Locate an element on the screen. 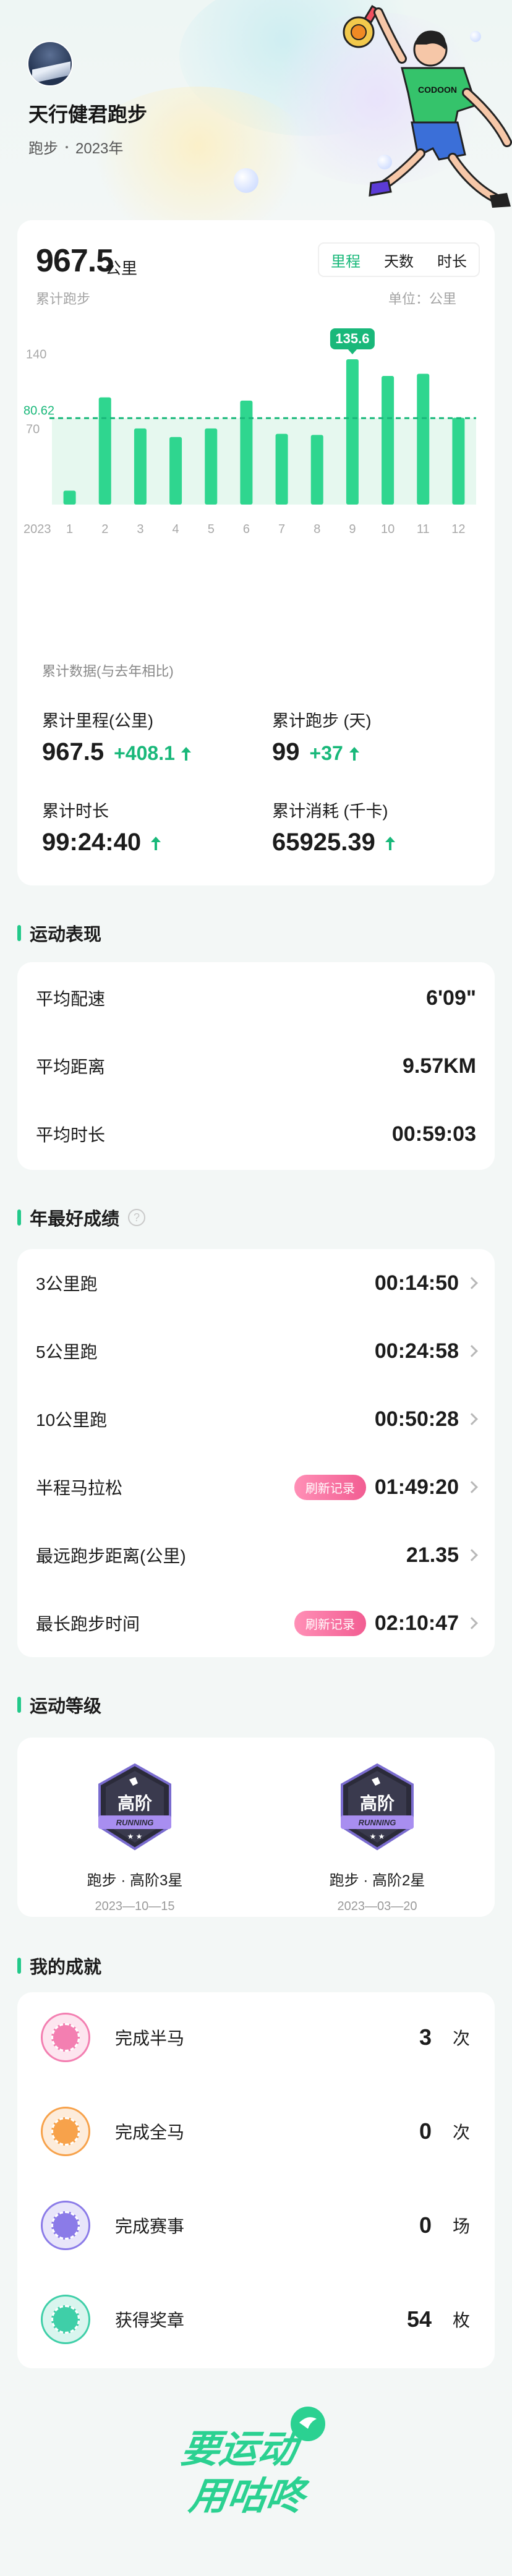  performance-section-title: 运动表现 is located at coordinates (59, 933).